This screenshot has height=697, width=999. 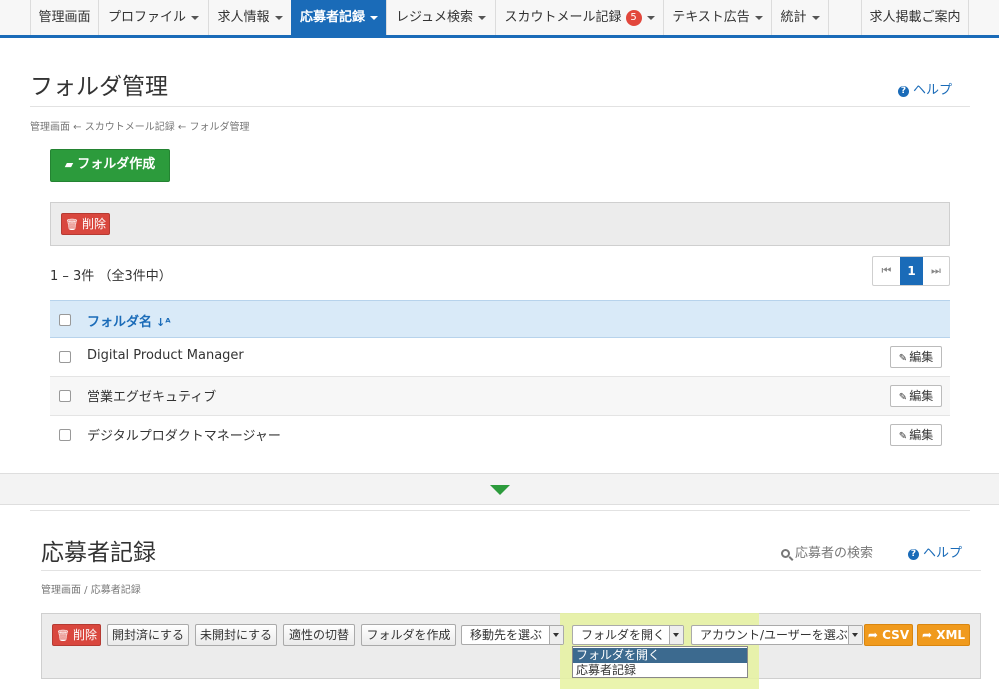 I want to click on nav-item-jobs: 求人情報, so click(x=249, y=17).